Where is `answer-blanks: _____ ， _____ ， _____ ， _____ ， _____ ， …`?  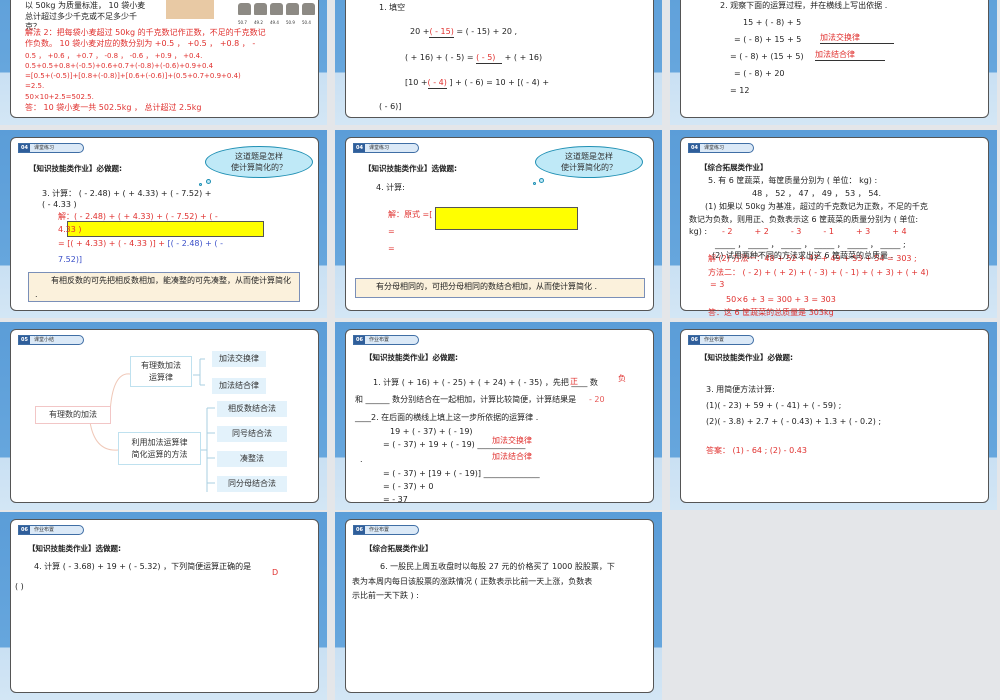 answer-blanks: _____ ， _____ ， _____ ， _____ ， _____ ， … is located at coordinates (810, 244).